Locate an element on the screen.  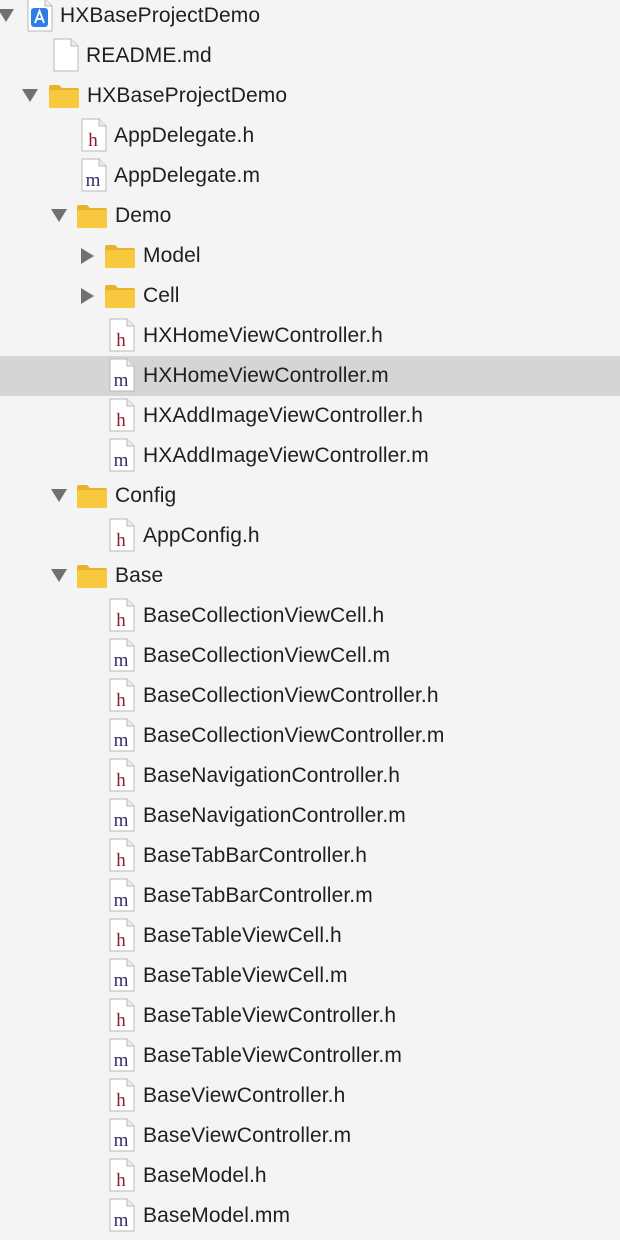
tree-row-header-file: h BaseTableViewCell.h is located at coordinates (310, 936).